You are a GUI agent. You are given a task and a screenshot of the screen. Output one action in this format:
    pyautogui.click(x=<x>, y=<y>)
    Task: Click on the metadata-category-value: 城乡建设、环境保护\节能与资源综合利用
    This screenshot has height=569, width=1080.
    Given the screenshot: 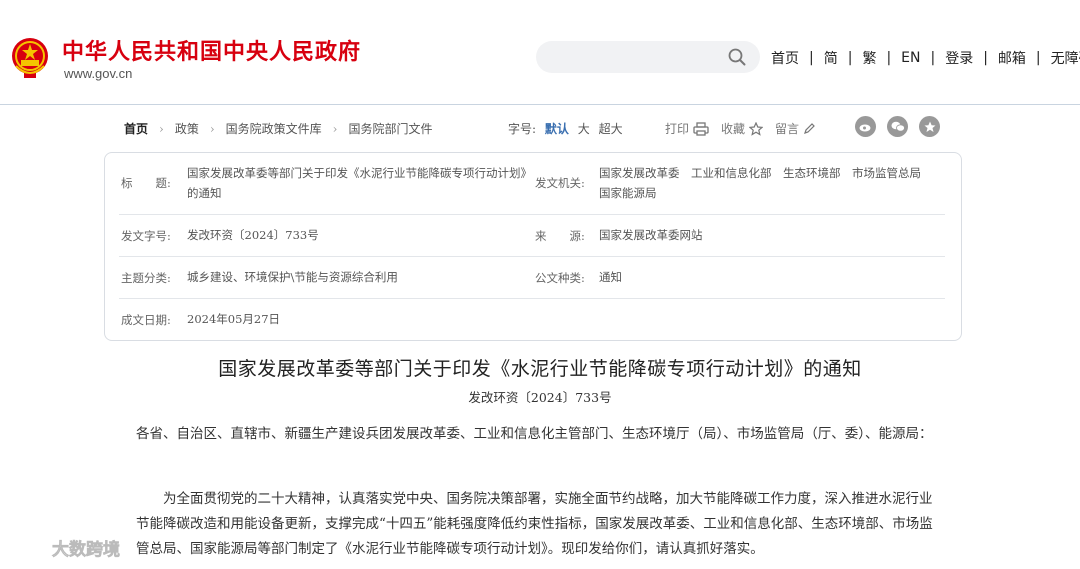 What is the action you would take?
    pyautogui.click(x=292, y=277)
    